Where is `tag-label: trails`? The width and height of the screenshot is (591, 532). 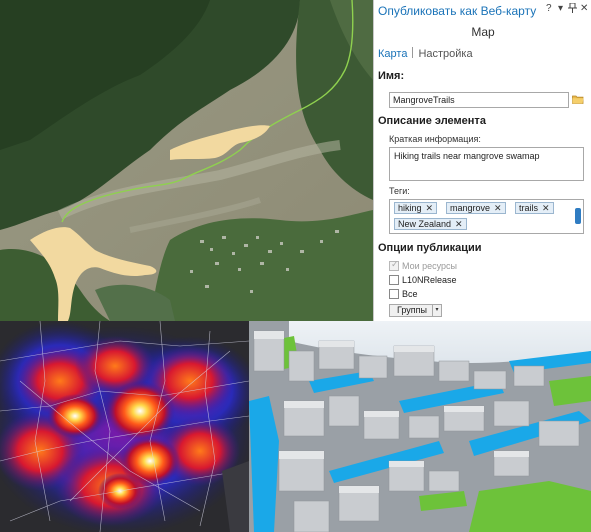
tag-label: trails is located at coordinates (529, 208).